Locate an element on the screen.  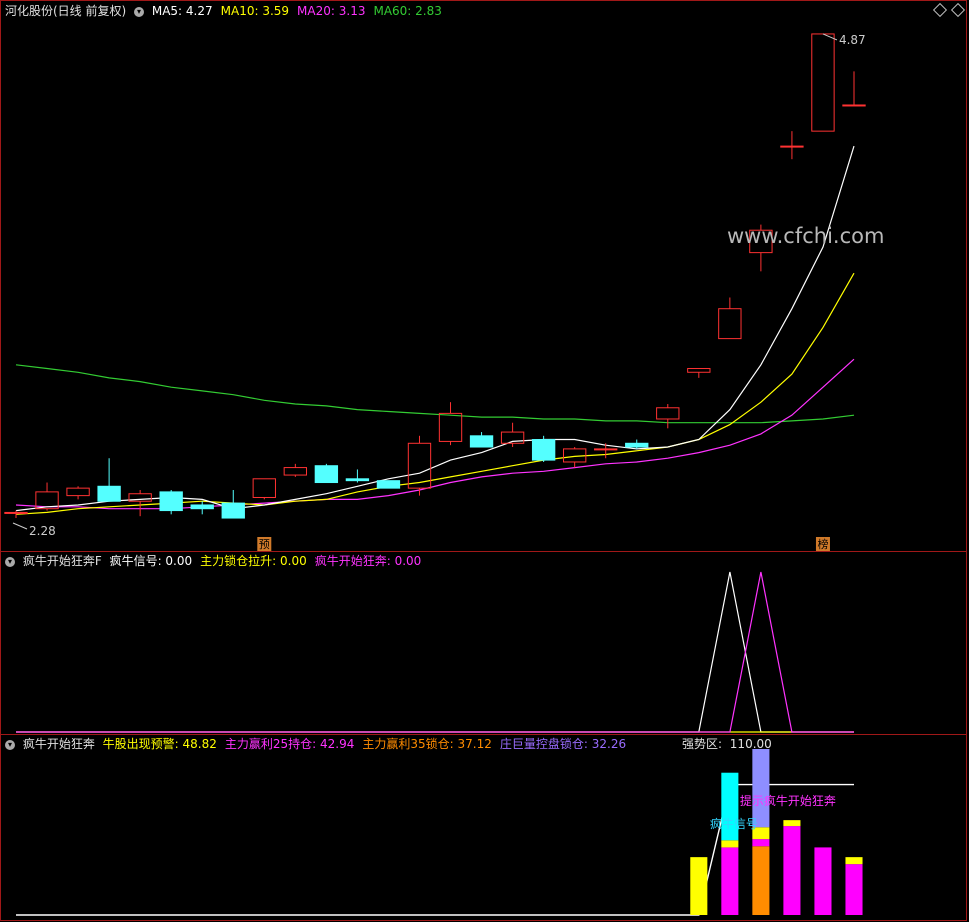
marker-label: 预 is located at coordinates (264, 544).